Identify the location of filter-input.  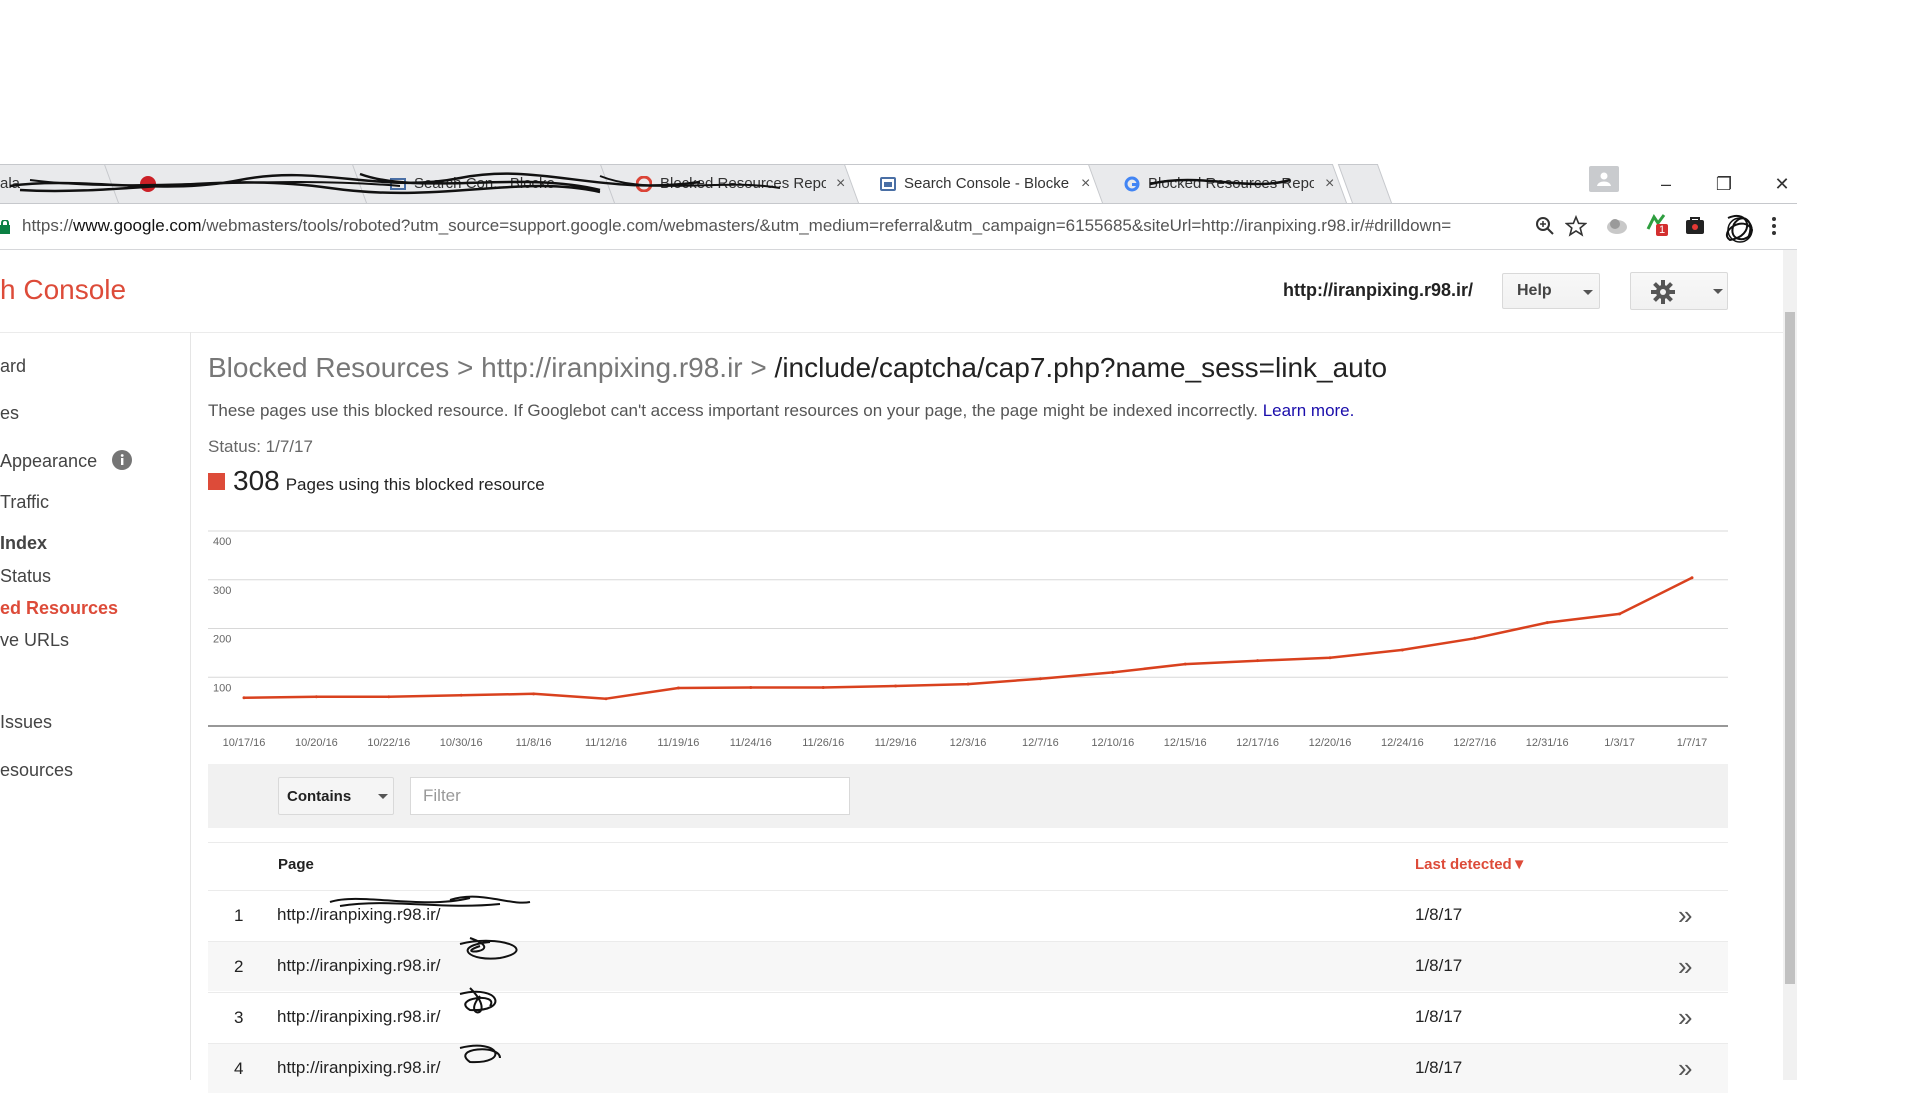
(630, 796).